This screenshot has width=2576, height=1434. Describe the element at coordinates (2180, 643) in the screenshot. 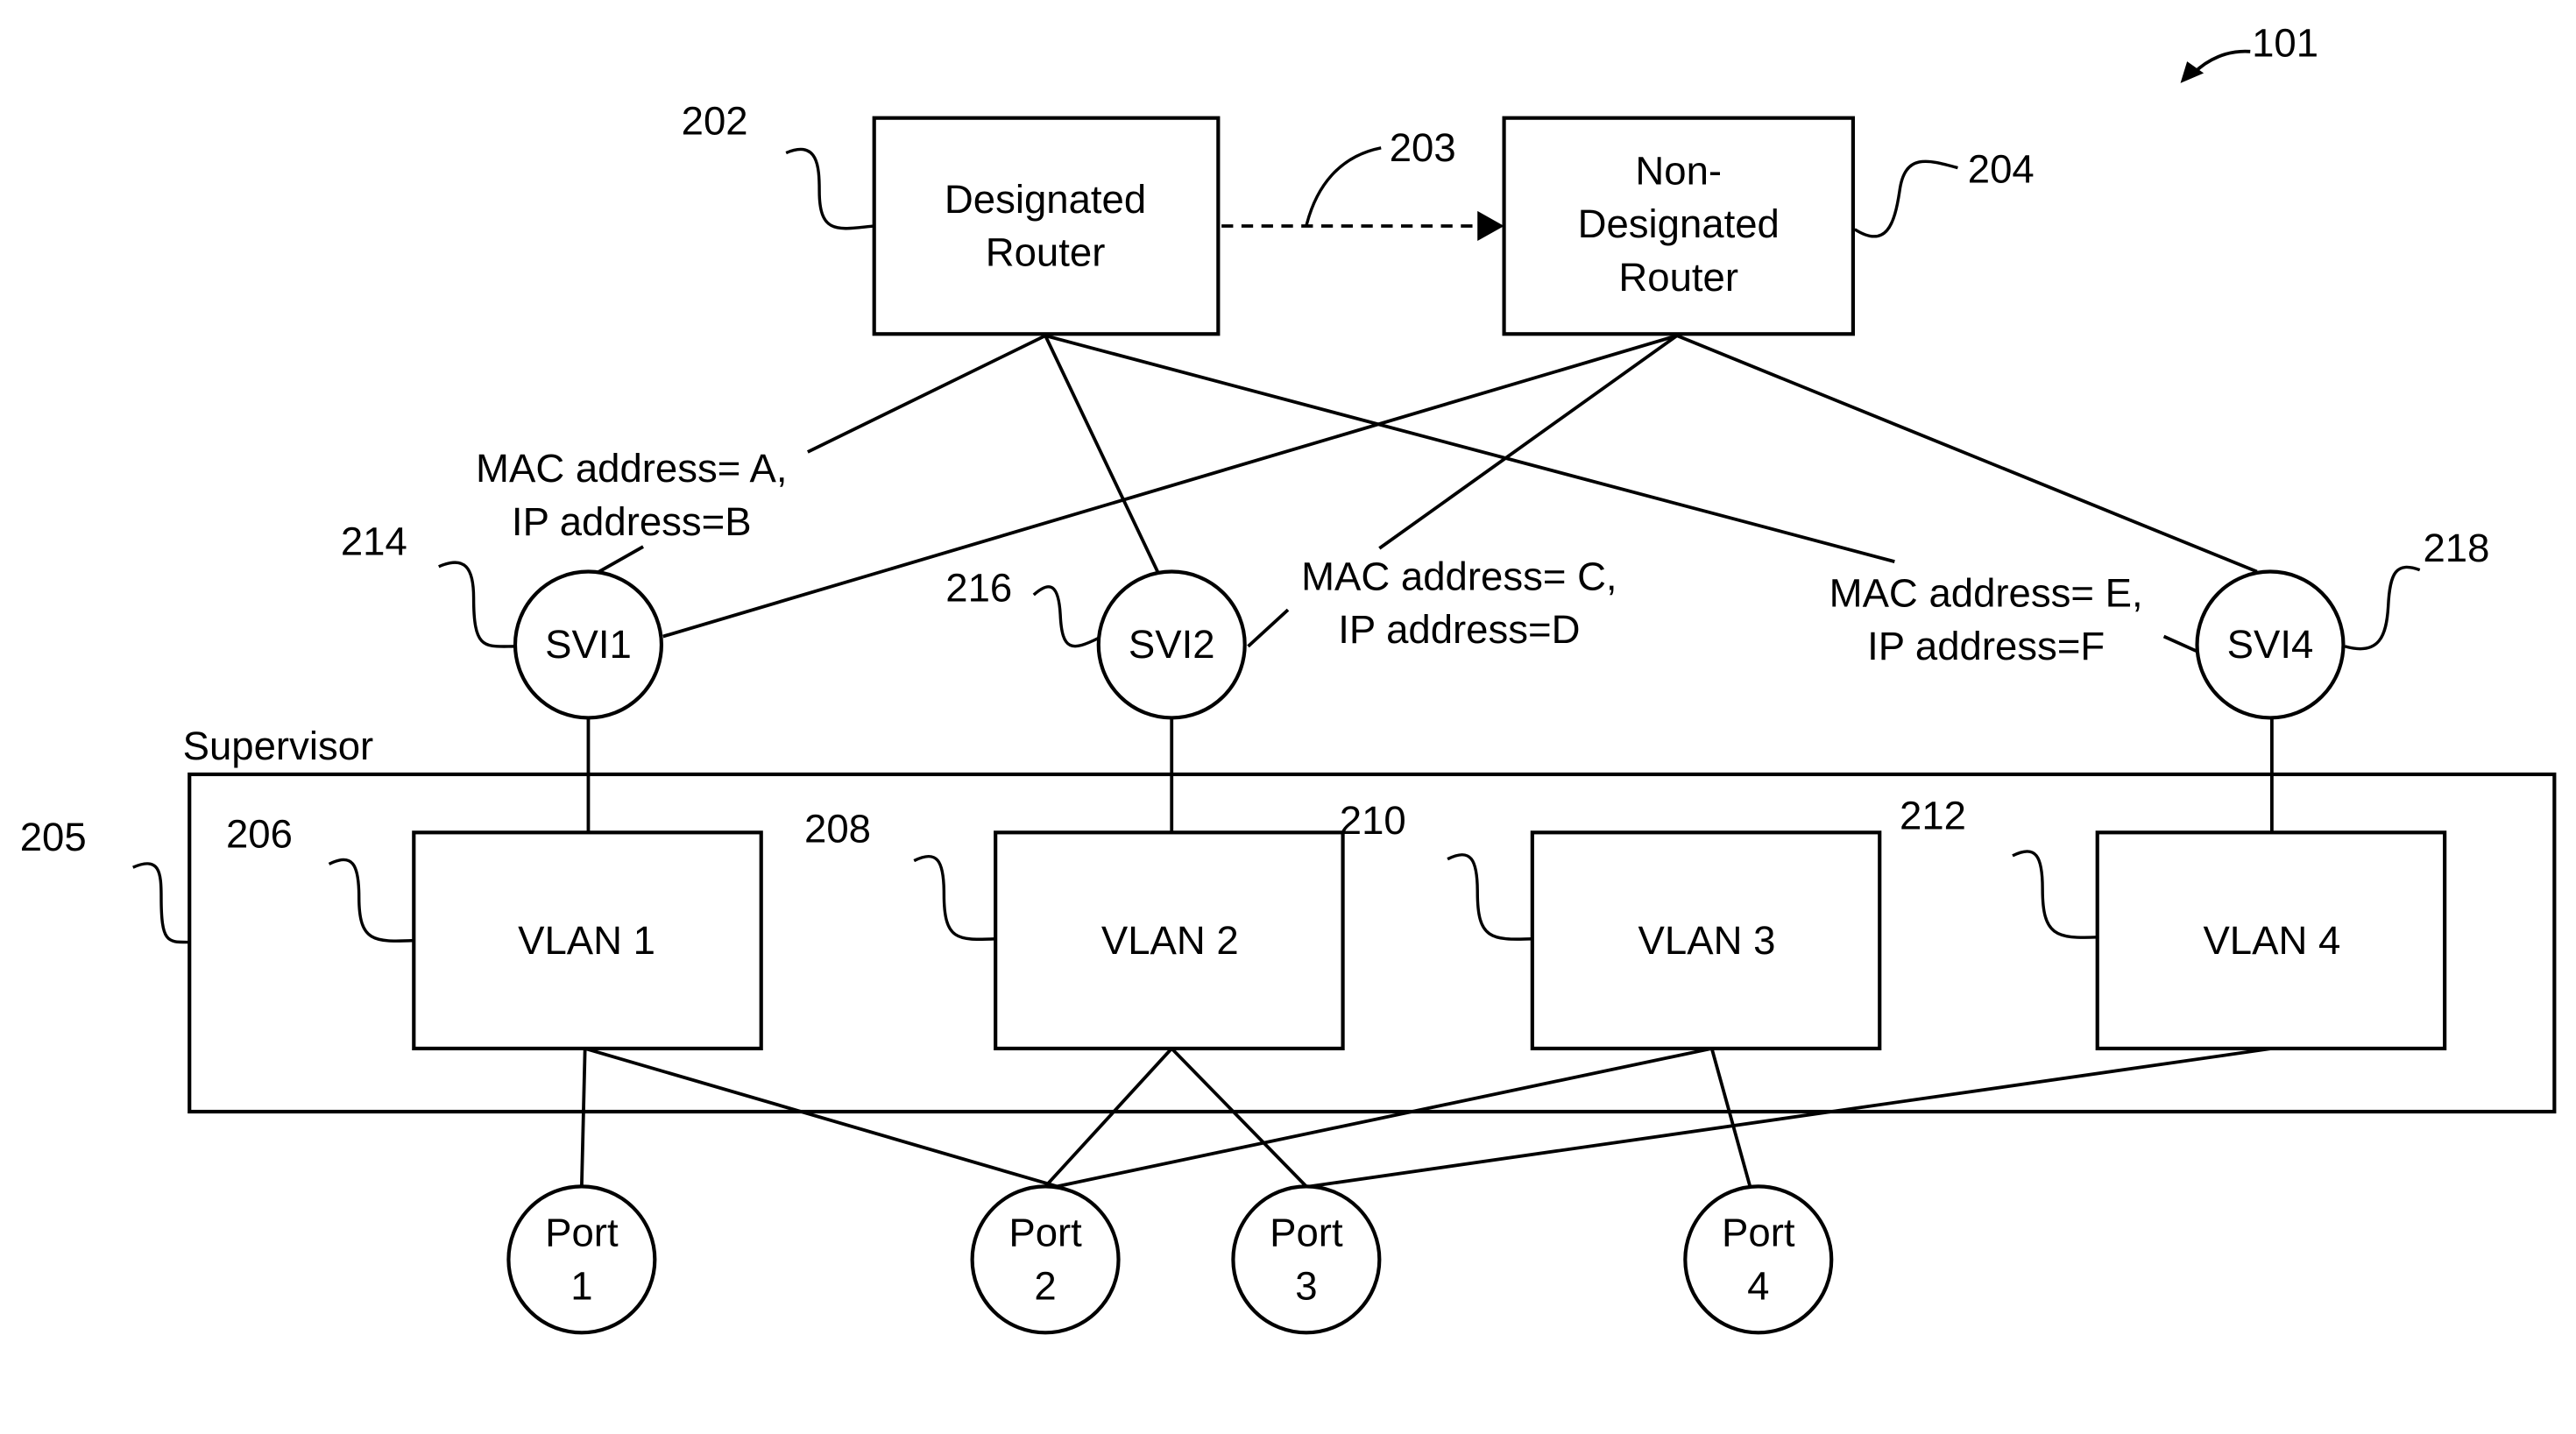

I see `pointer-annotation-e-to-svi4` at that location.